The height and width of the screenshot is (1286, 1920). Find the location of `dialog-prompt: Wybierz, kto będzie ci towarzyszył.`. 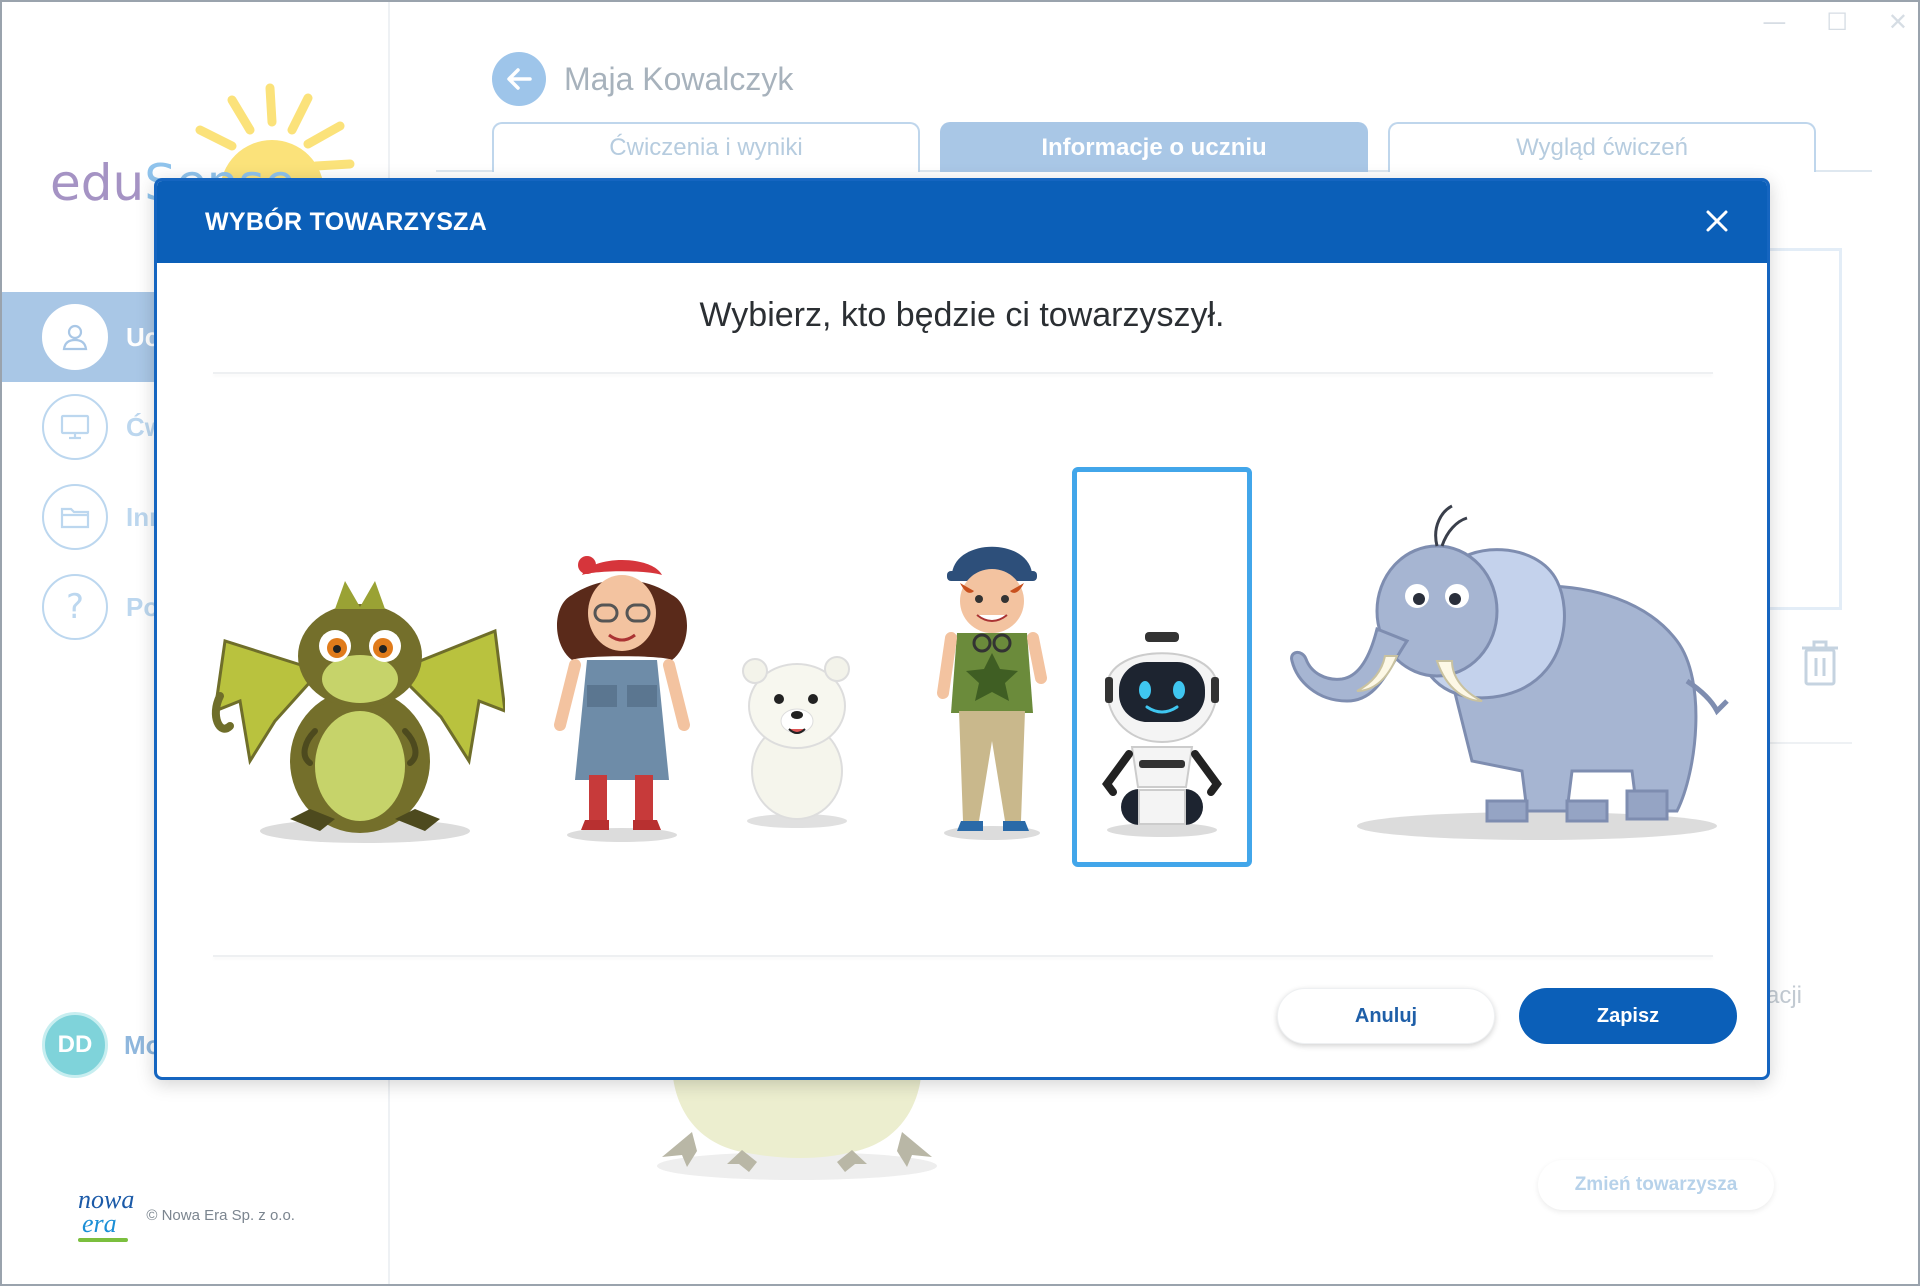

dialog-prompt: Wybierz, kto będzie ci towarzyszył. is located at coordinates (962, 315).